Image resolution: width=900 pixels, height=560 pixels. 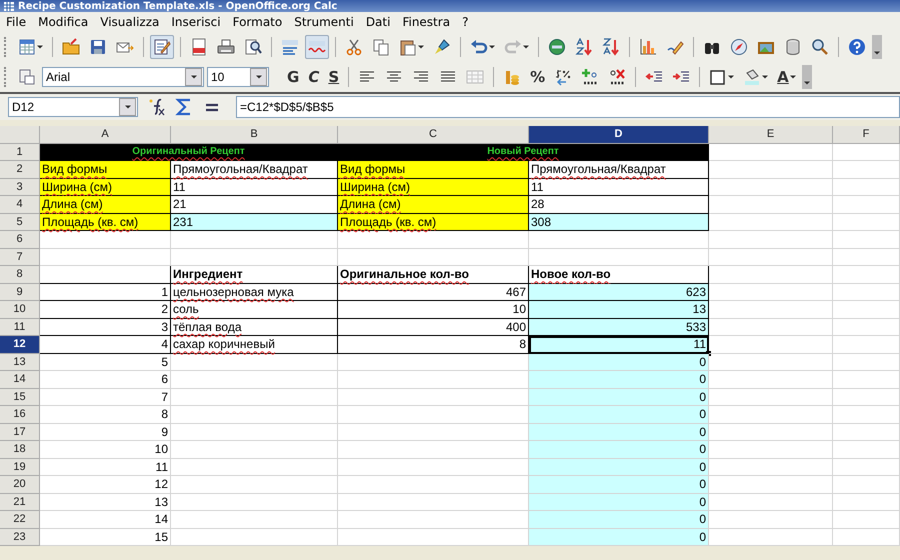 I want to click on row-header: 19, so click(x=20, y=467).